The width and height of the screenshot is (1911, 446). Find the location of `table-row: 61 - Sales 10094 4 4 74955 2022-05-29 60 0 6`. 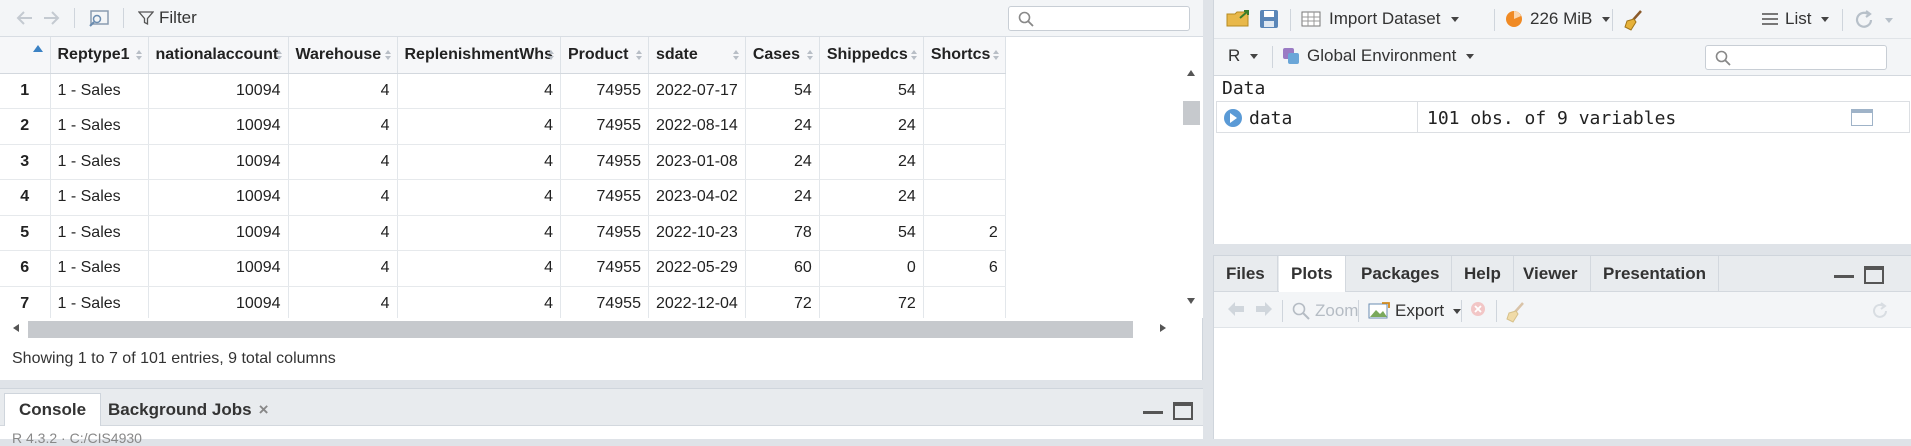

table-row: 61 - Sales 10094 4 4 74955 2022-05-29 60 0 6 is located at coordinates (503, 268).